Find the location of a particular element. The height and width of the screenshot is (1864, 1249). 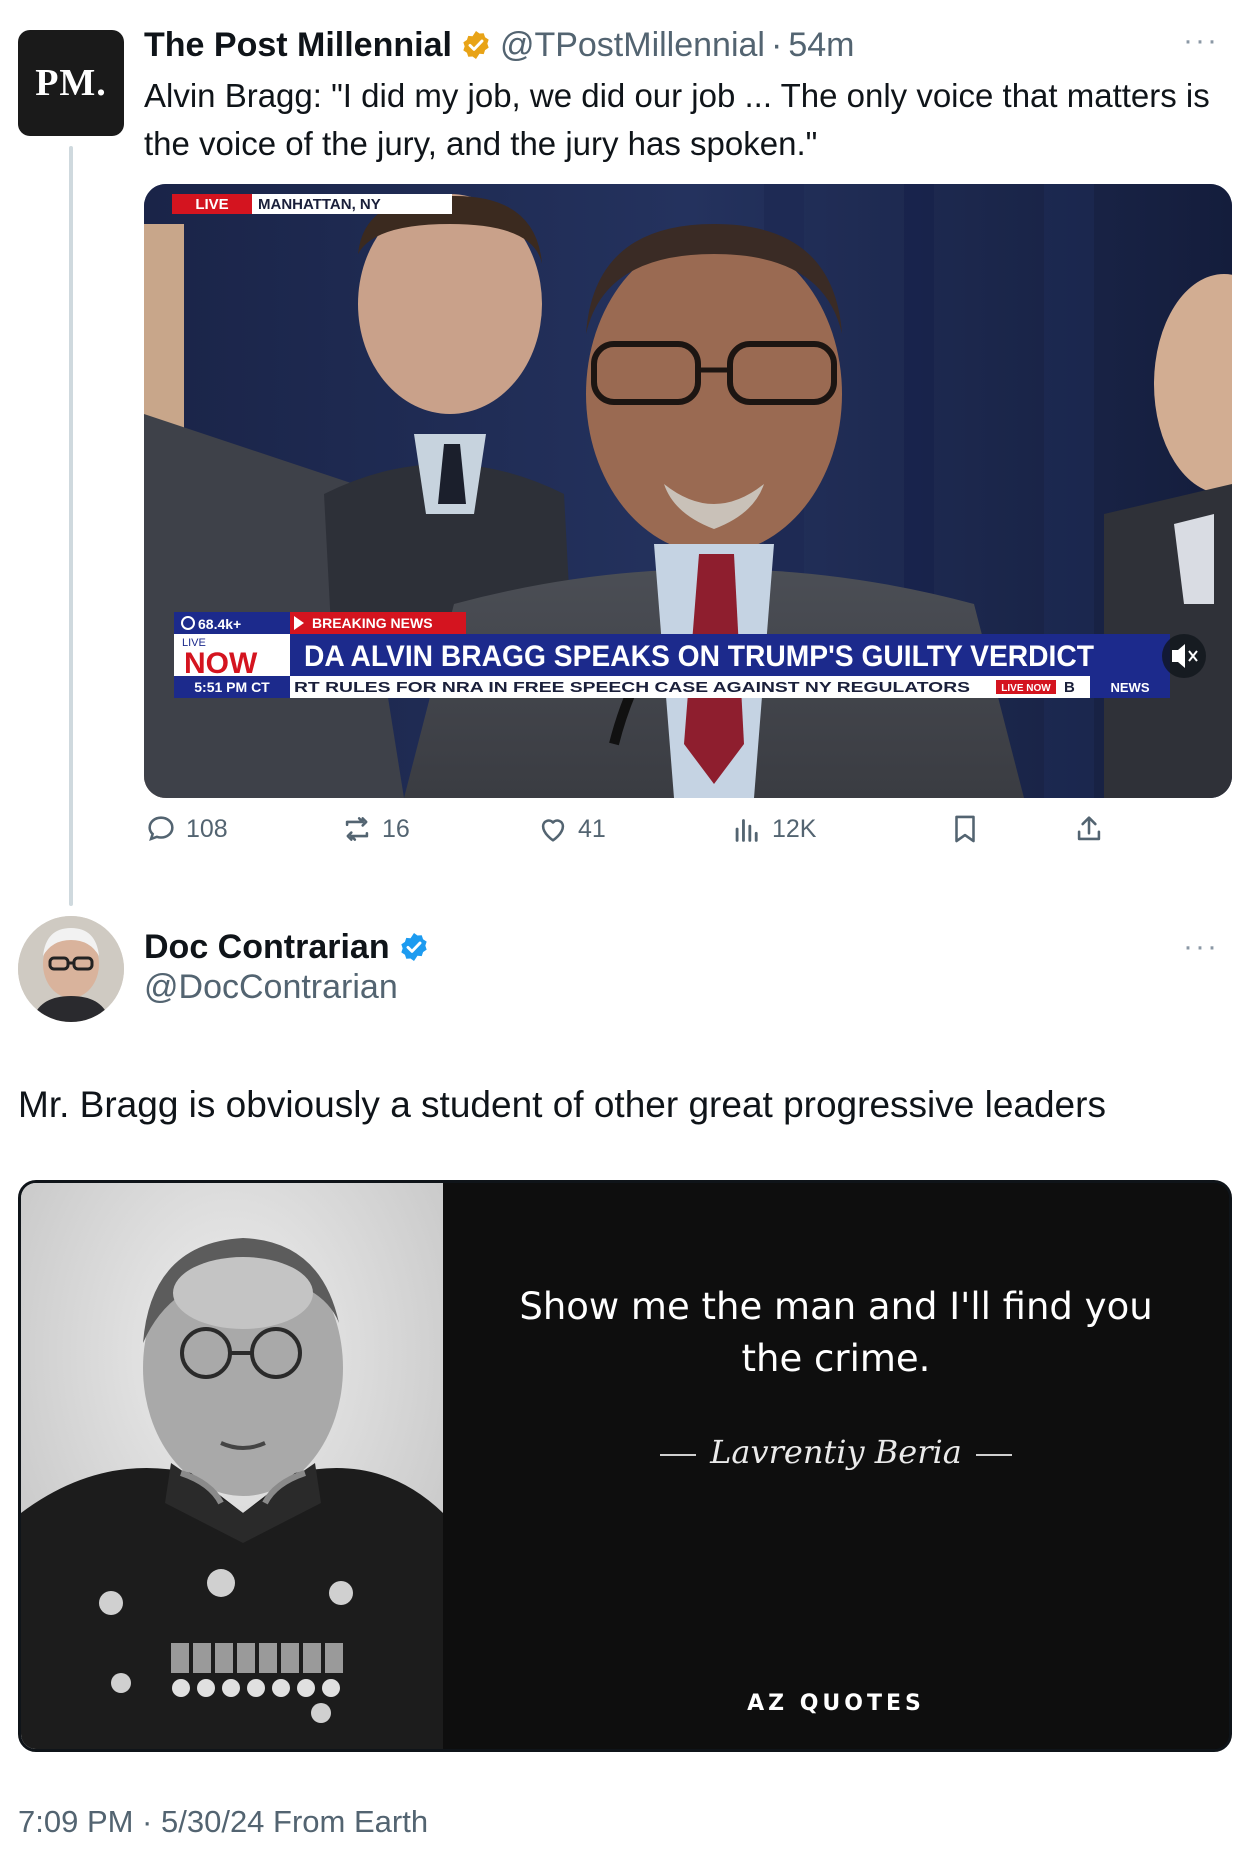

tweet-time: 54m is located at coordinates (821, 45).